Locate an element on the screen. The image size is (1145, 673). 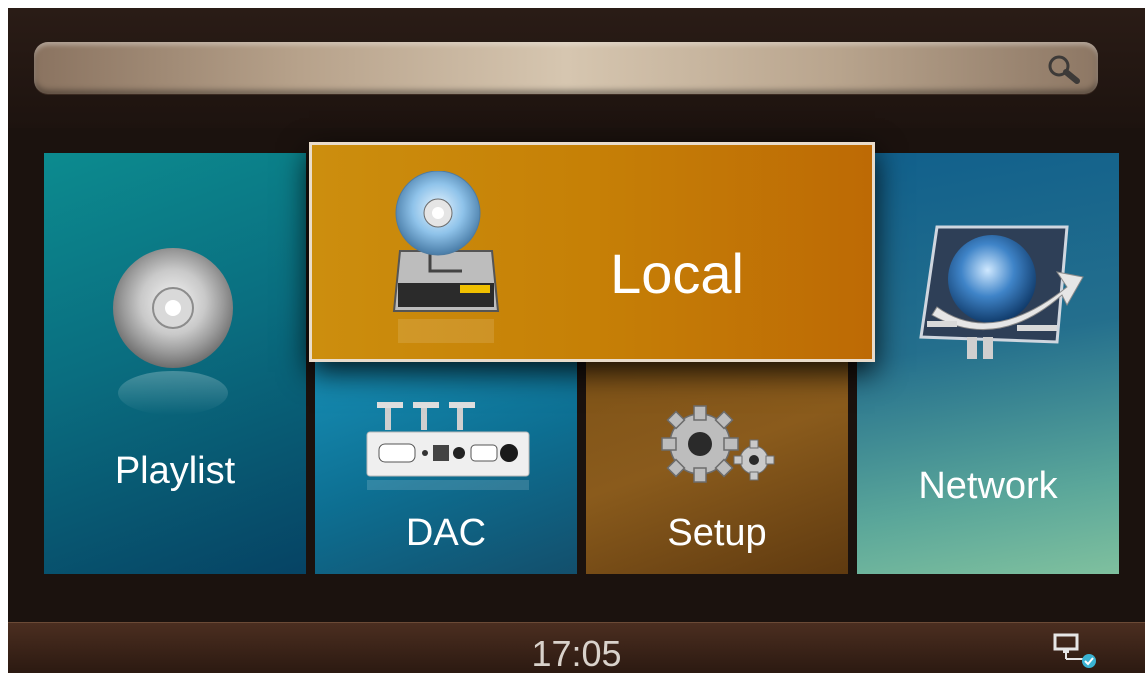
search-input is located at coordinates (542, 69).